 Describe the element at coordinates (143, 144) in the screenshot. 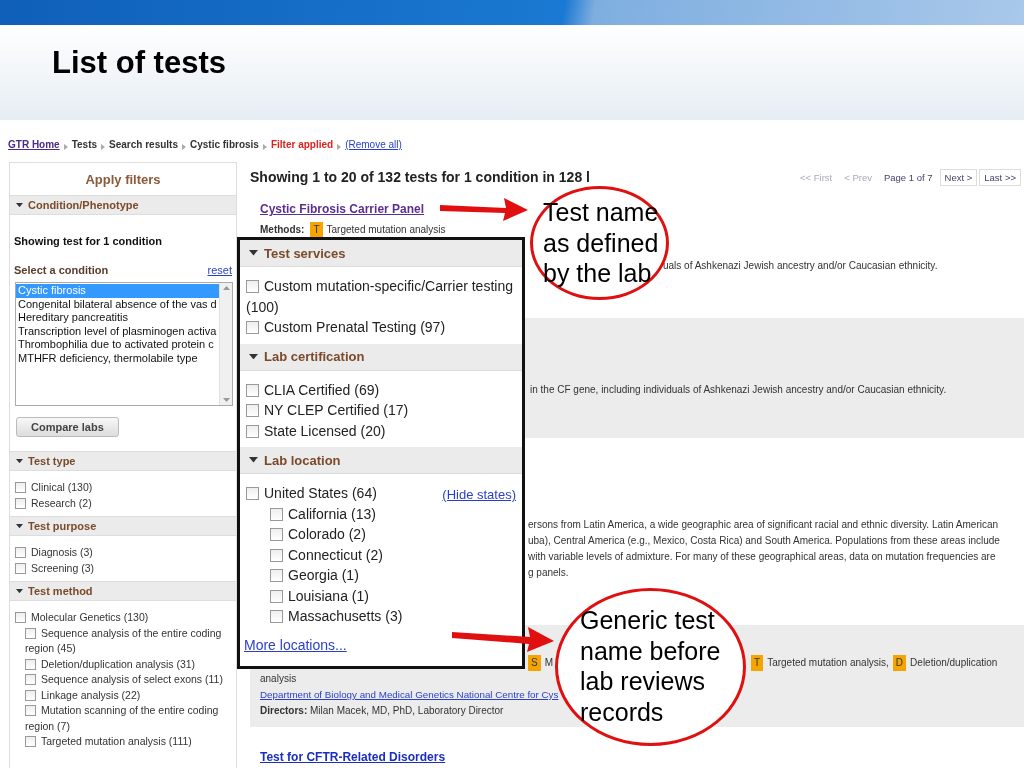

I see `breadcrumb-item: Search results` at that location.